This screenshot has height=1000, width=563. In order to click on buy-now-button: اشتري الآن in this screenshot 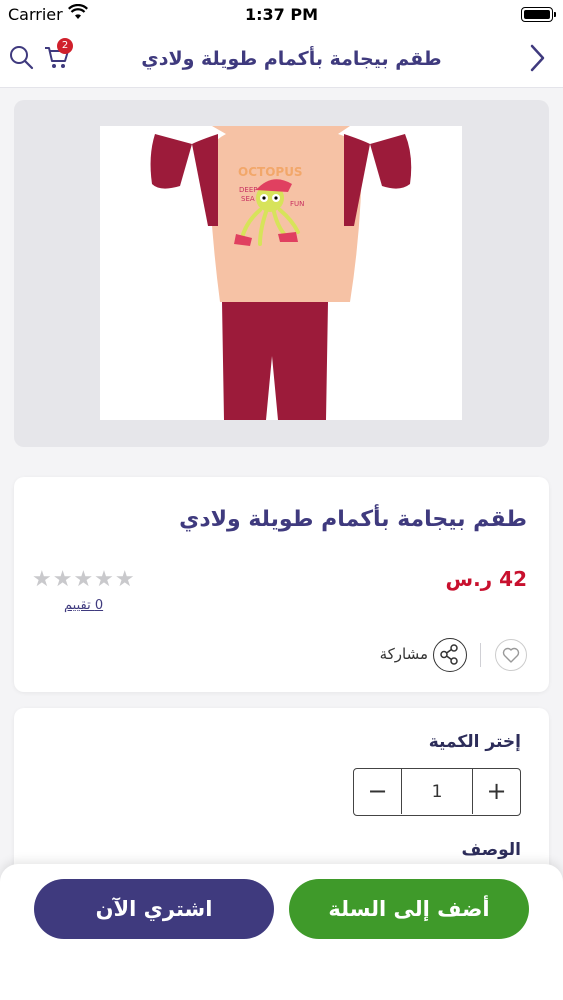, I will do `click(154, 909)`.